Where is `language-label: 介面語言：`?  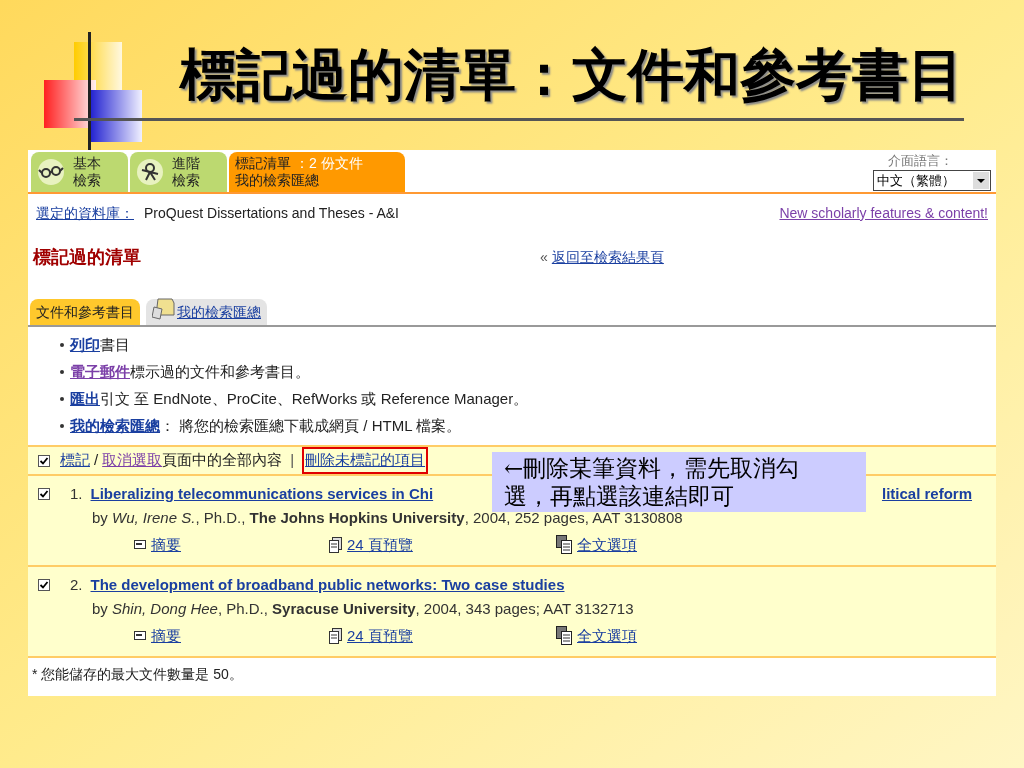
language-label: 介面語言： is located at coordinates (921, 160).